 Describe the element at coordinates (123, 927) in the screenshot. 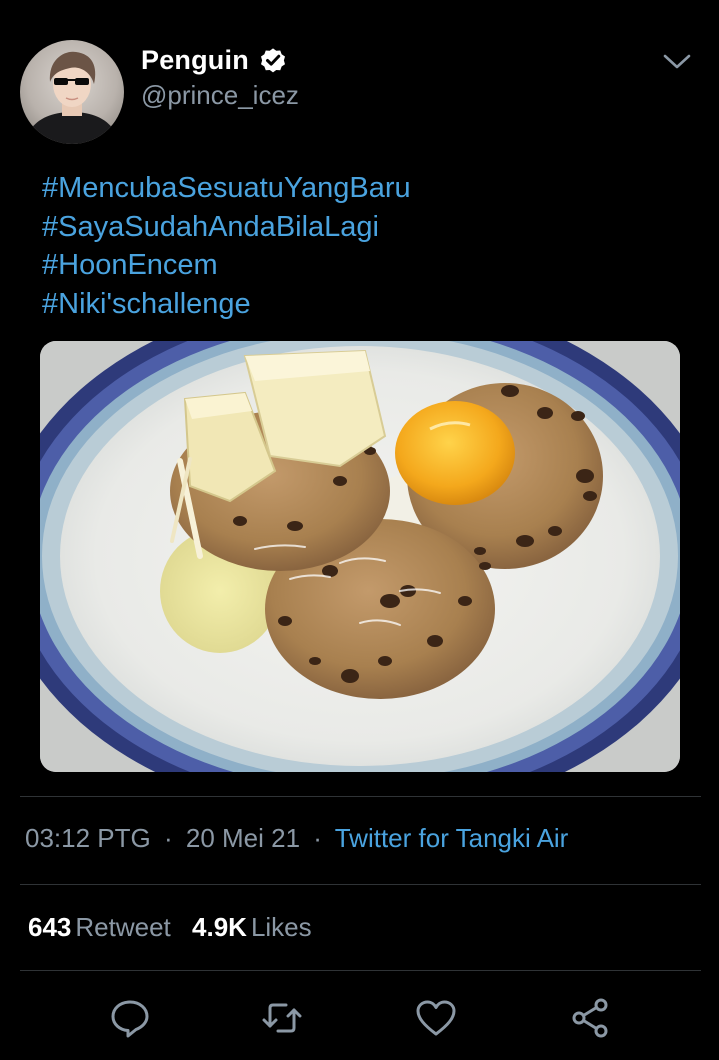

I see `retweet-label: Retweet` at that location.